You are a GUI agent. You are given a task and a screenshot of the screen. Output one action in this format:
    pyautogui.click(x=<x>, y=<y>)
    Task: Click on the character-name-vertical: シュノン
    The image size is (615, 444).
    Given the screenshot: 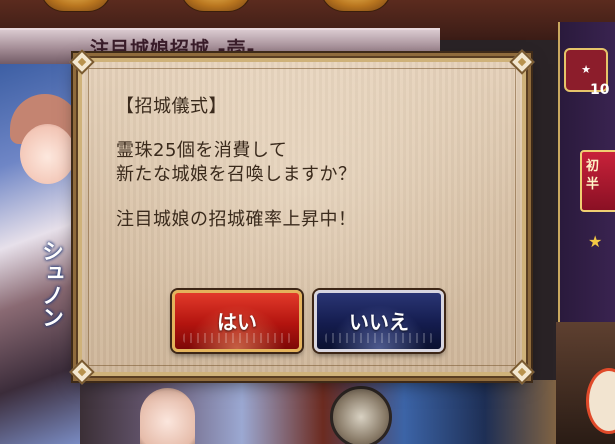 What is the action you would take?
    pyautogui.click(x=50, y=284)
    